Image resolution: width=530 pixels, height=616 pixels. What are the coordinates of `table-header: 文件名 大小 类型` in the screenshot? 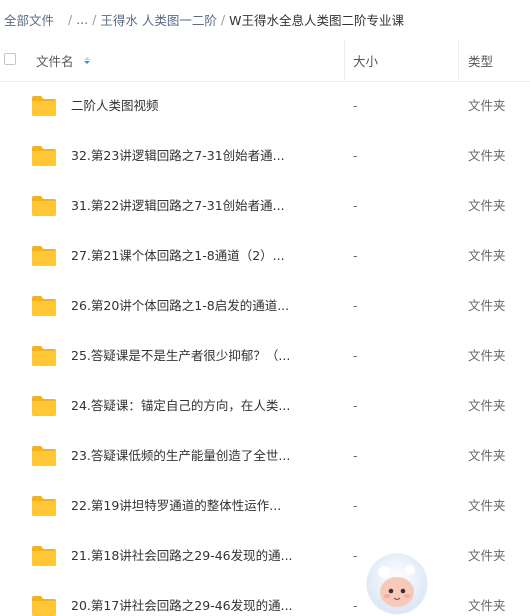 It's located at (265, 61).